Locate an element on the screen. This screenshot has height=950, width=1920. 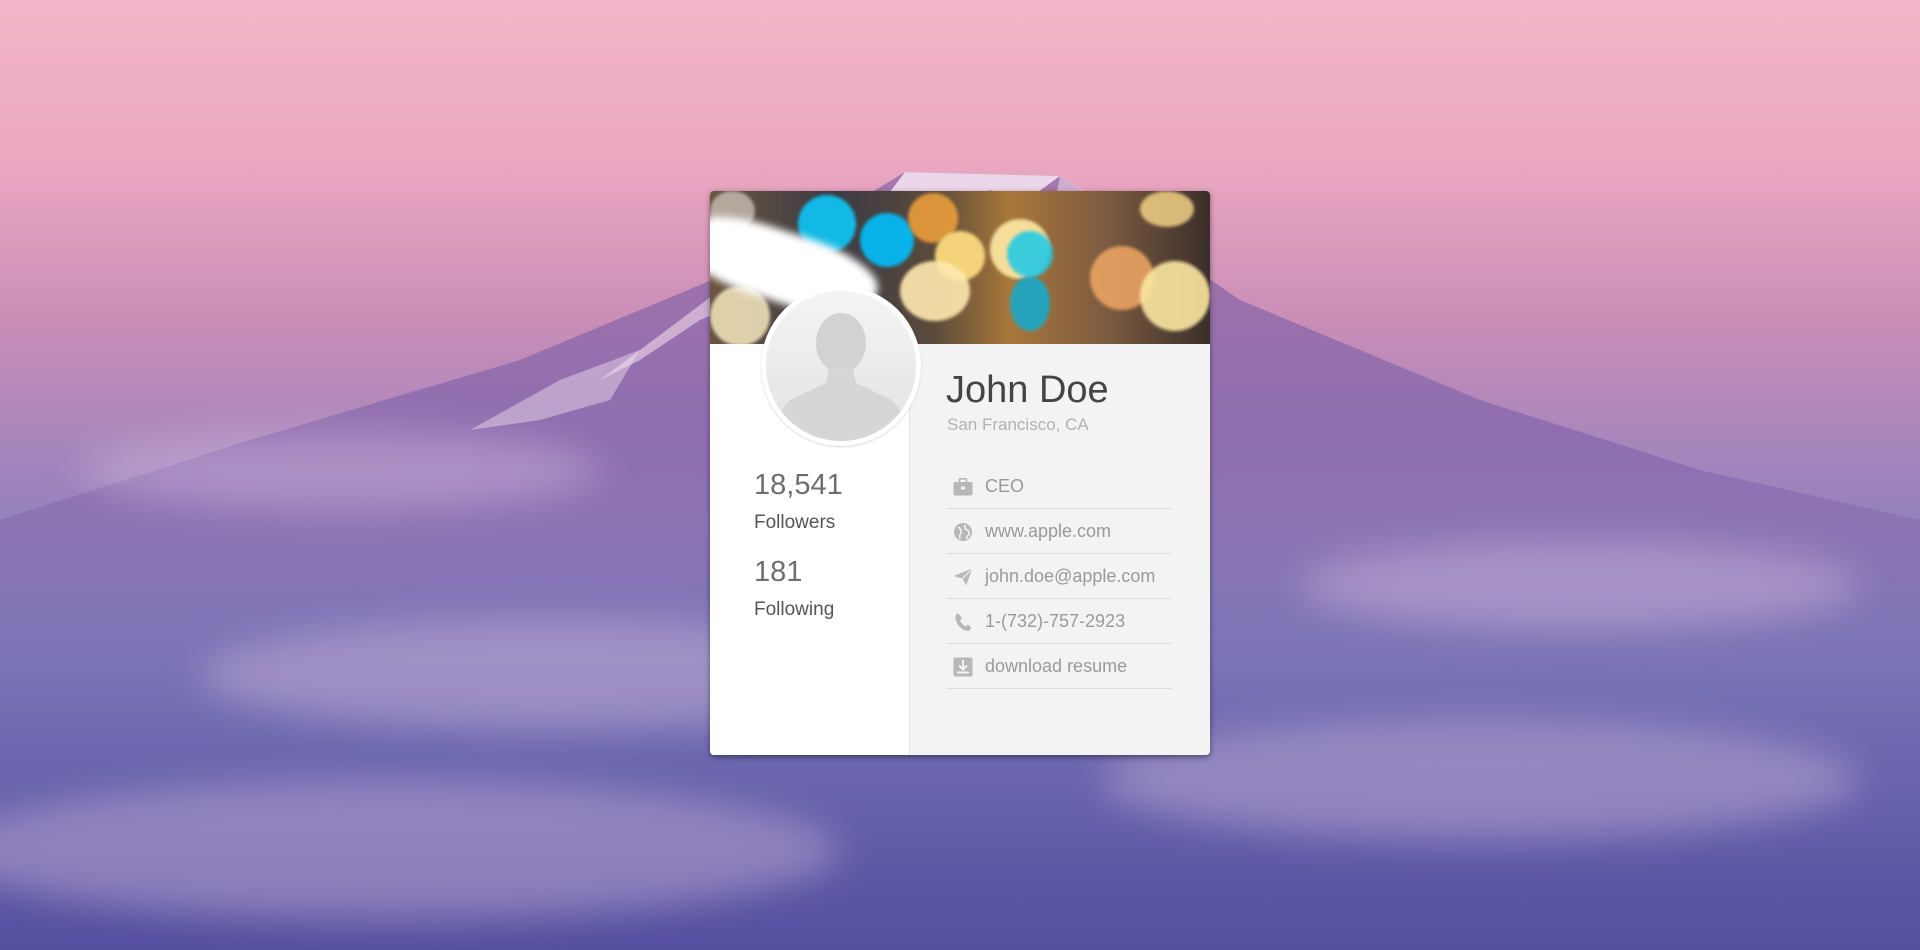
info-item-website: www.apple.com is located at coordinates (1059, 532).